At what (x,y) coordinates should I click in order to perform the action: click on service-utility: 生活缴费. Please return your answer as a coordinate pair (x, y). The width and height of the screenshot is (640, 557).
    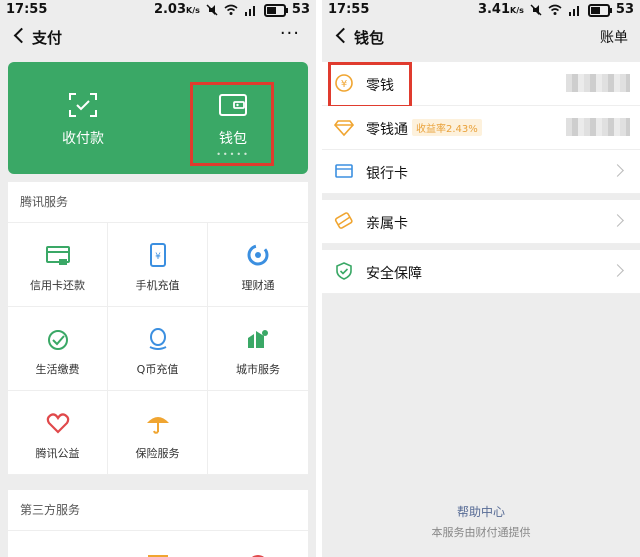
    Looking at the image, I should click on (58, 349).